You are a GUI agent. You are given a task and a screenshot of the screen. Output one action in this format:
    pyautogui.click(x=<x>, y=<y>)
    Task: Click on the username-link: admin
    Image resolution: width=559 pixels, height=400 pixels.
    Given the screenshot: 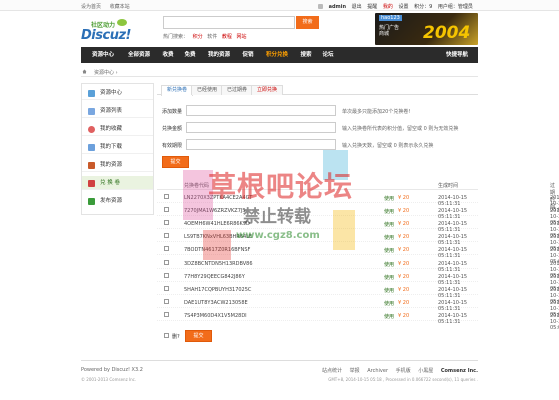 What is the action you would take?
    pyautogui.click(x=337, y=7)
    